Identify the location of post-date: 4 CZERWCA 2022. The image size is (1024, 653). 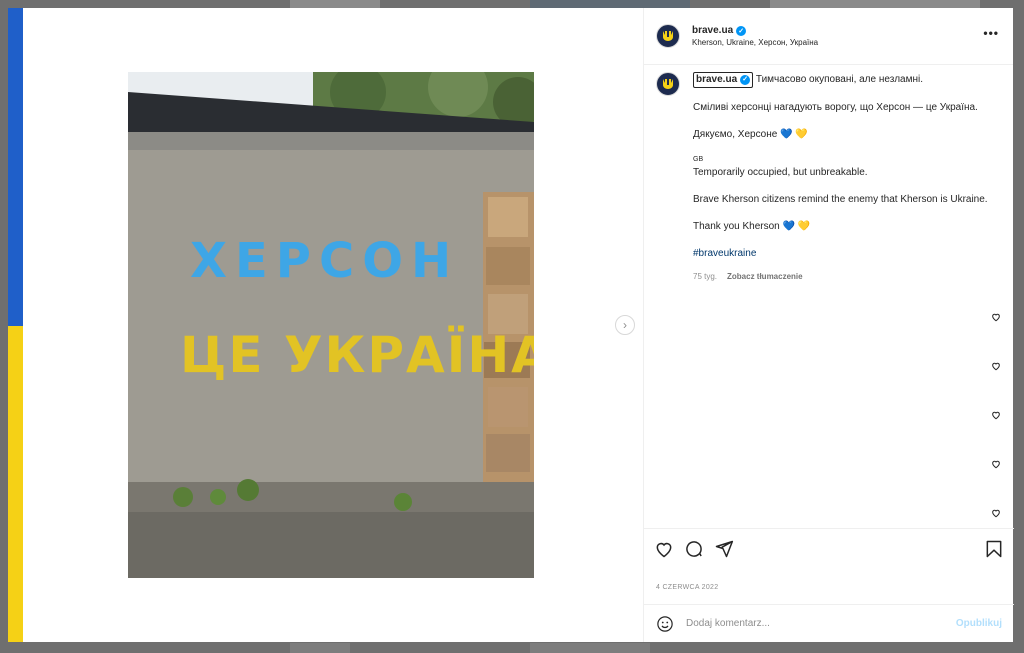
(687, 587).